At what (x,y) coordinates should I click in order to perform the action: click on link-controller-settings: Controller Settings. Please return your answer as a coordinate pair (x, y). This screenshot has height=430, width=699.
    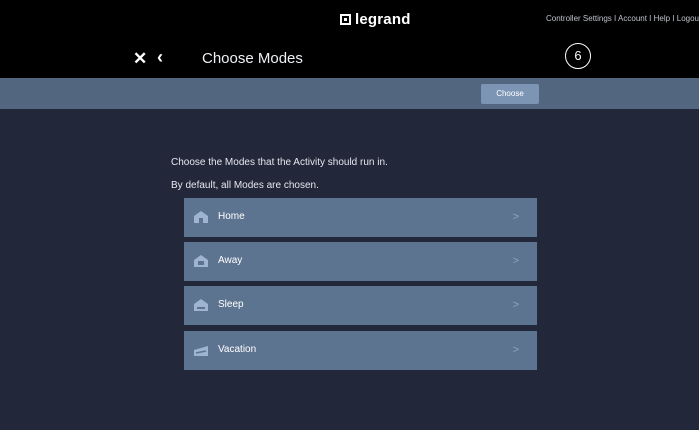
    Looking at the image, I should click on (579, 18).